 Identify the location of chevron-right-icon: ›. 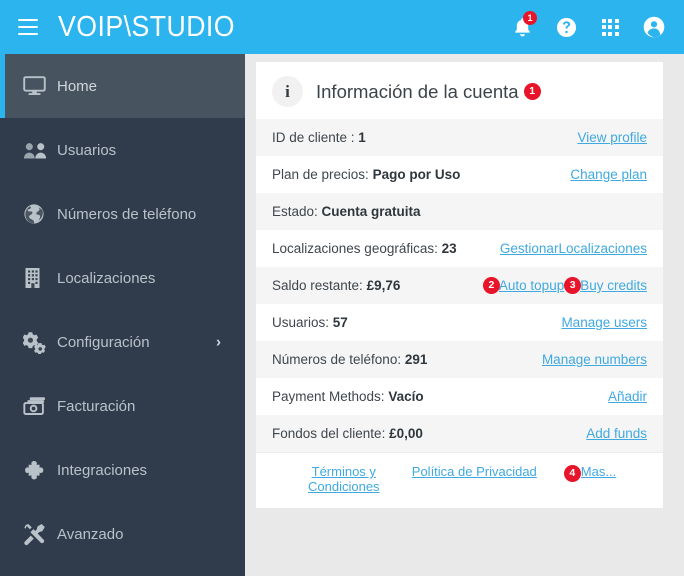
(218, 342).